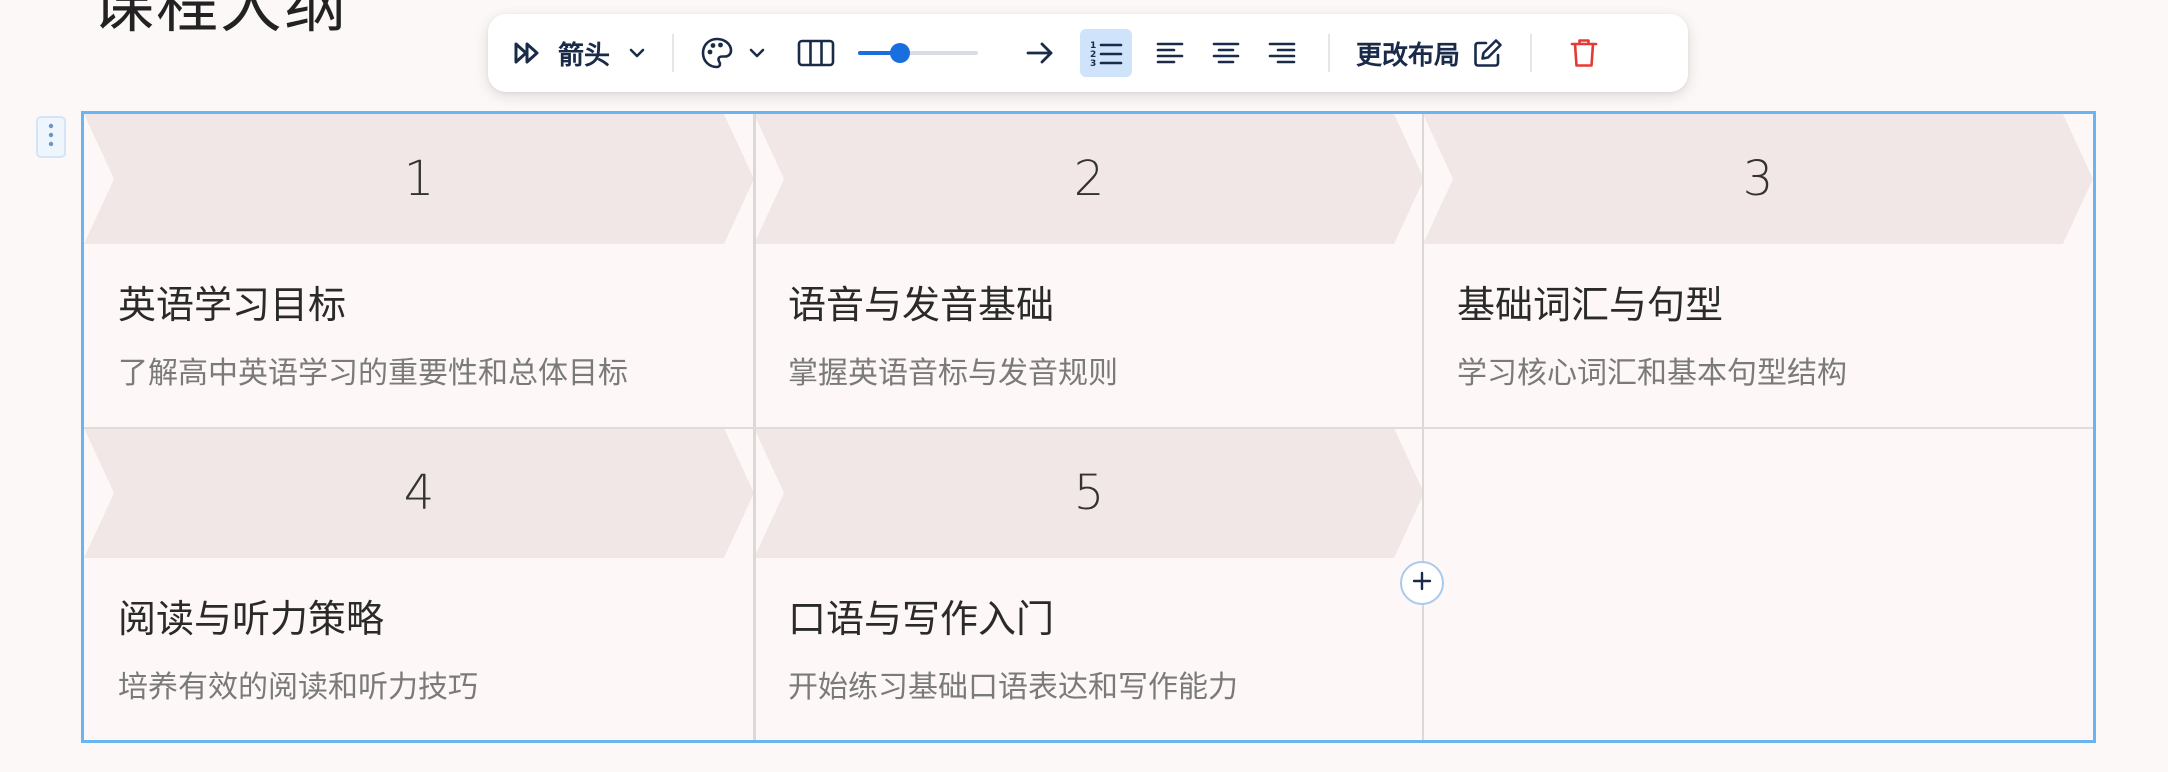  I want to click on block-drag-handle, so click(51, 137).